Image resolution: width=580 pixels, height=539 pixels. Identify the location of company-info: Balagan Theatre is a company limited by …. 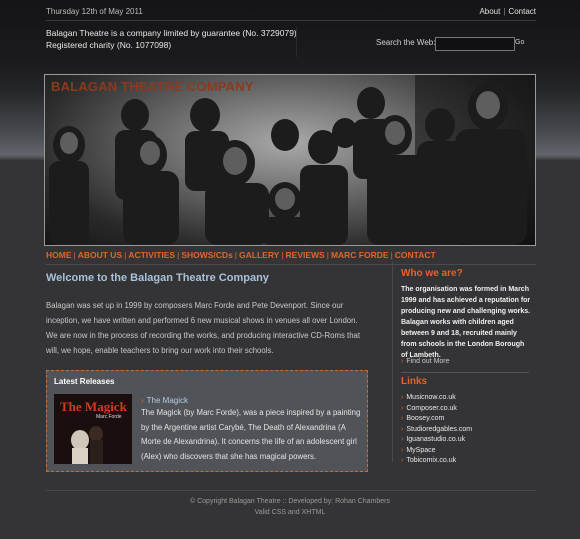
(176, 39).